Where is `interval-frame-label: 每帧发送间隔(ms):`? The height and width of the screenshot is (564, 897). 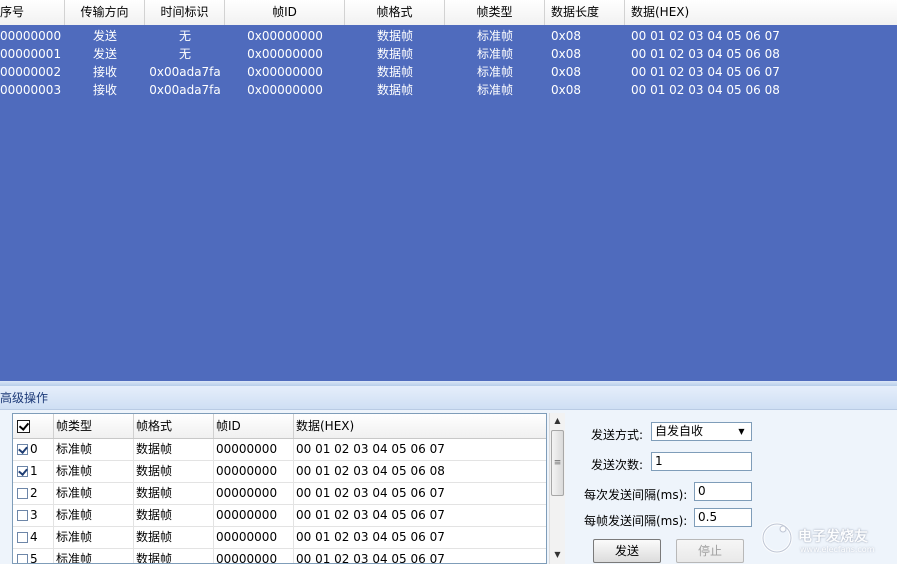
interval-frame-label: 每帧发送间隔(ms): is located at coordinates (636, 521).